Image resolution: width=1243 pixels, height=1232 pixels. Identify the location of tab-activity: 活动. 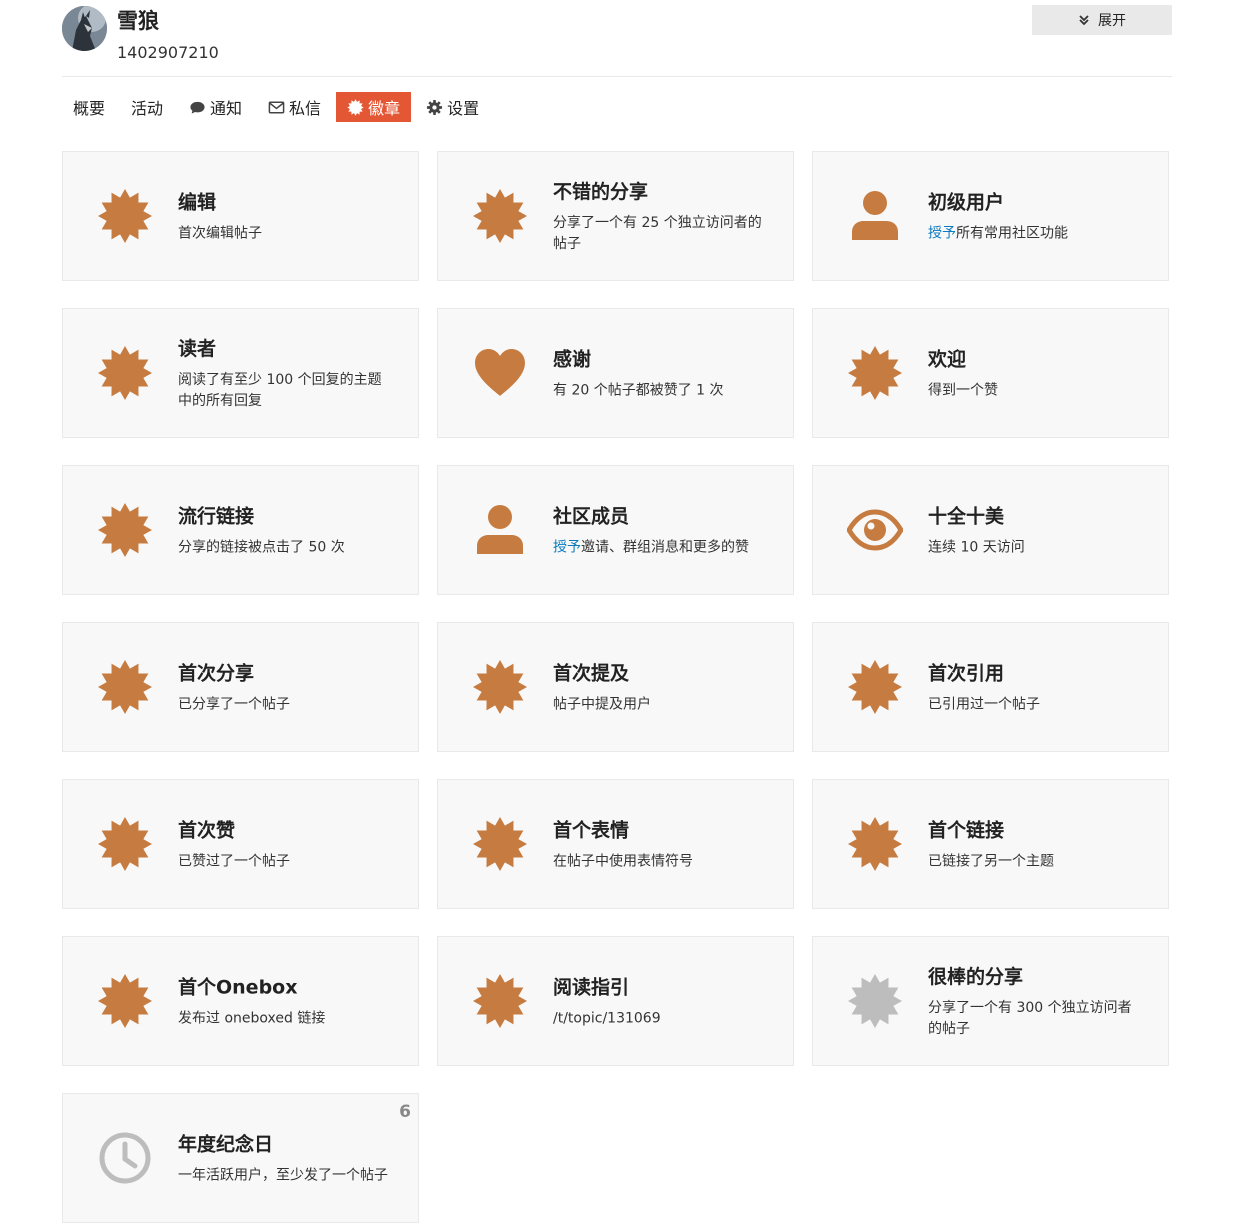
(147, 107).